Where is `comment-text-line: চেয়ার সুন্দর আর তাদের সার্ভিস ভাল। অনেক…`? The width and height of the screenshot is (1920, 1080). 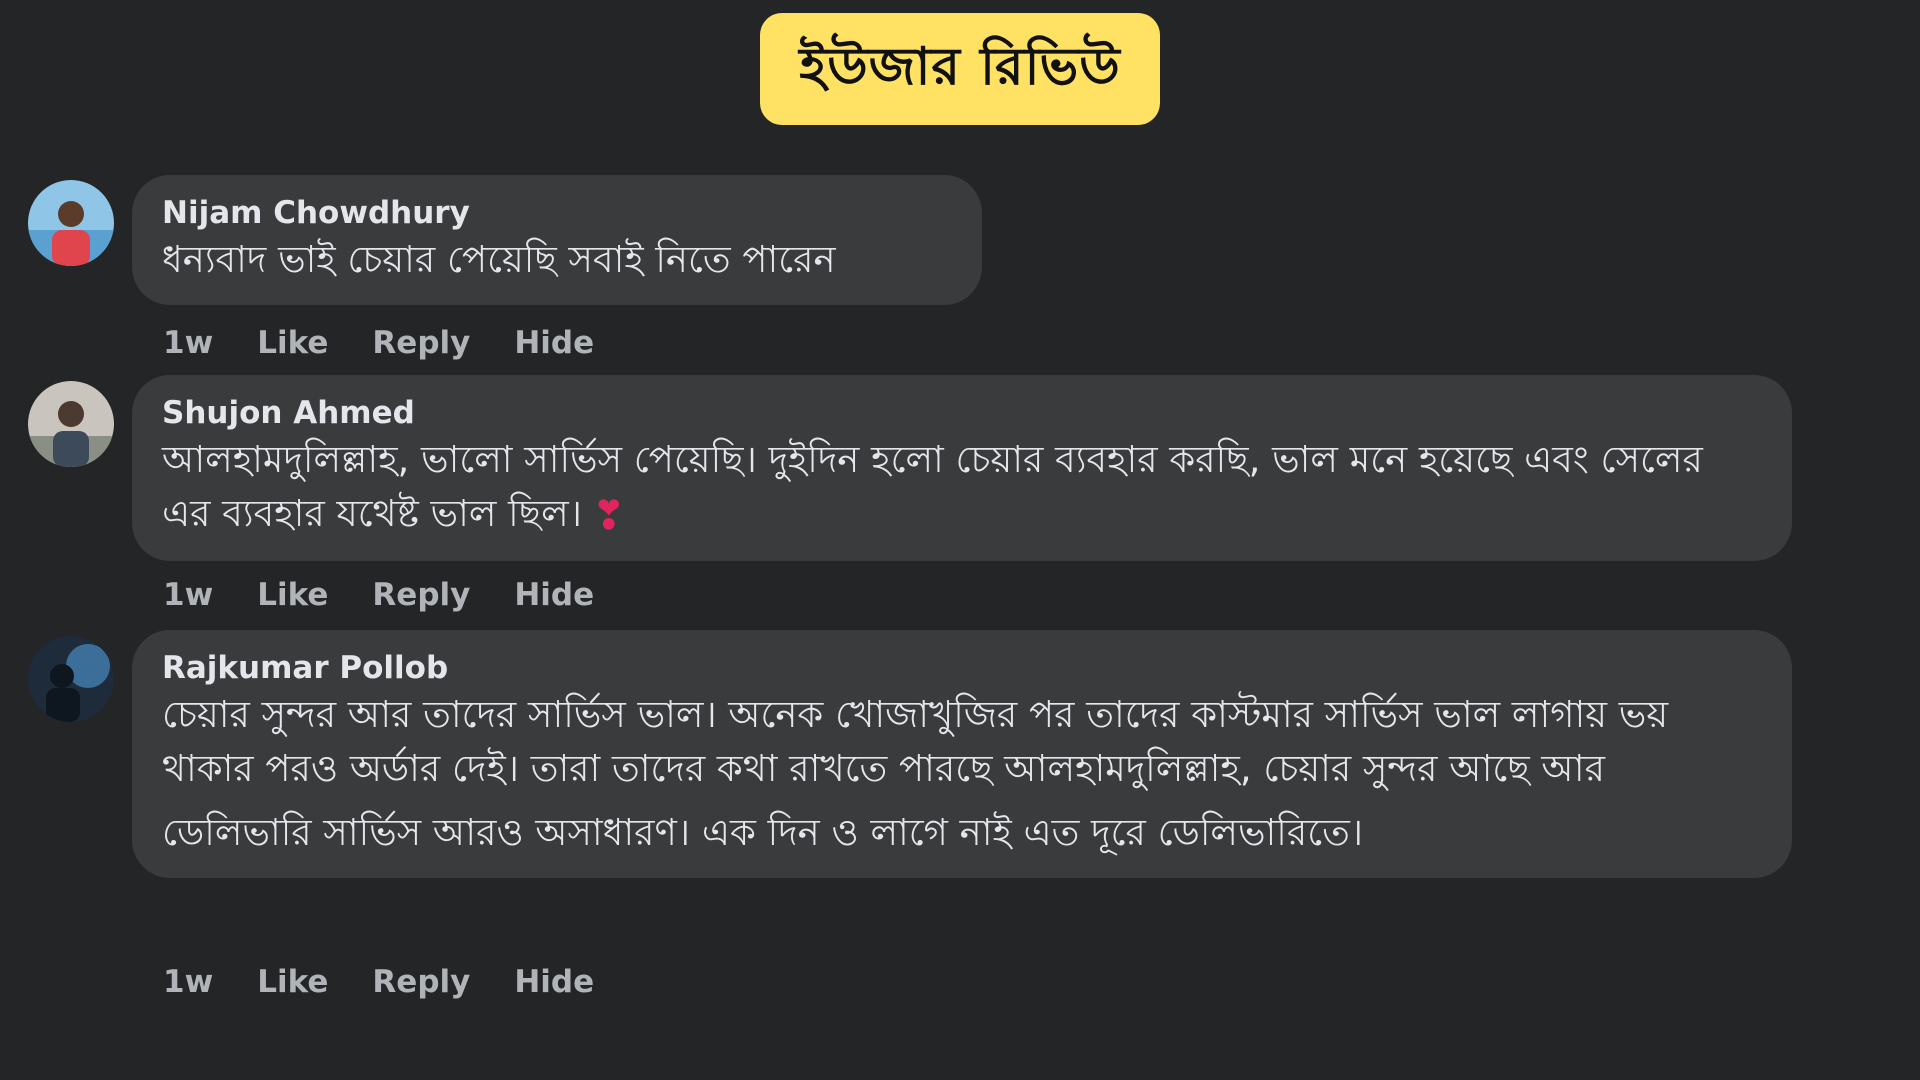 comment-text-line: চেয়ার সুন্দর আর তাদের সার্ভিস ভাল। অনেক… is located at coordinates (915, 741).